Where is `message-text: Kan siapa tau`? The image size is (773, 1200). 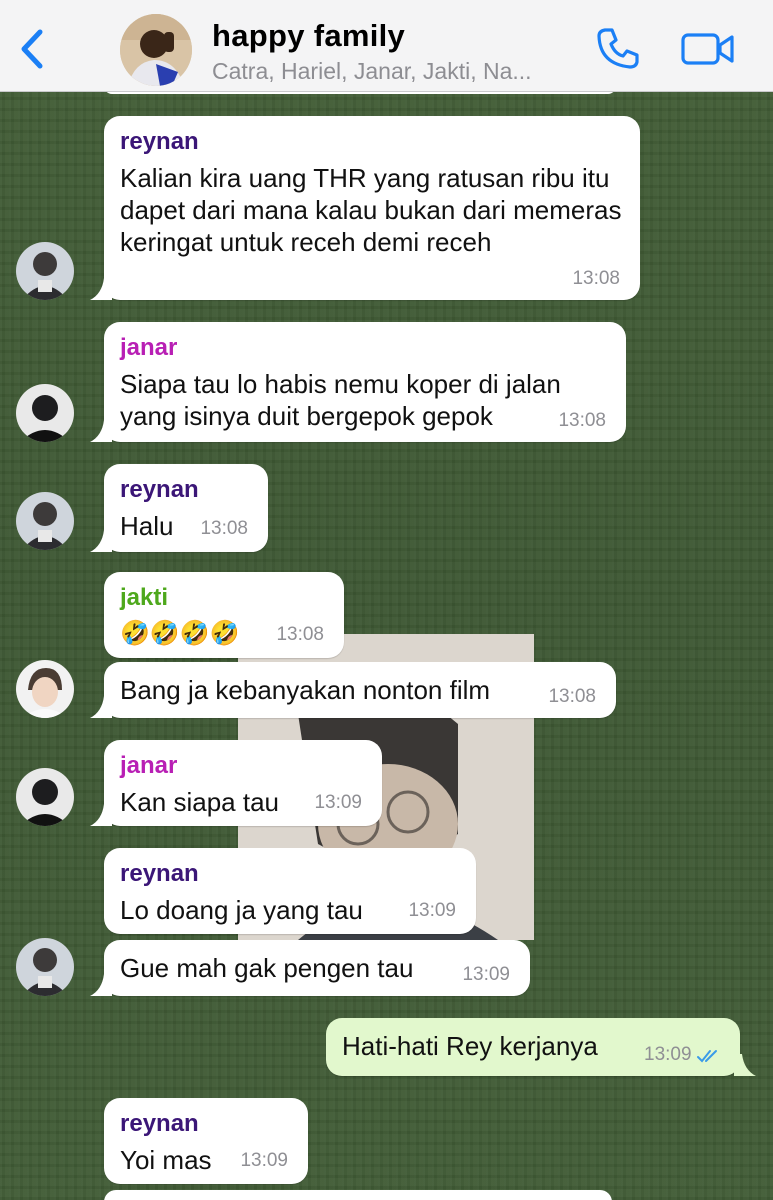 message-text: Kan siapa tau is located at coordinates (200, 802).